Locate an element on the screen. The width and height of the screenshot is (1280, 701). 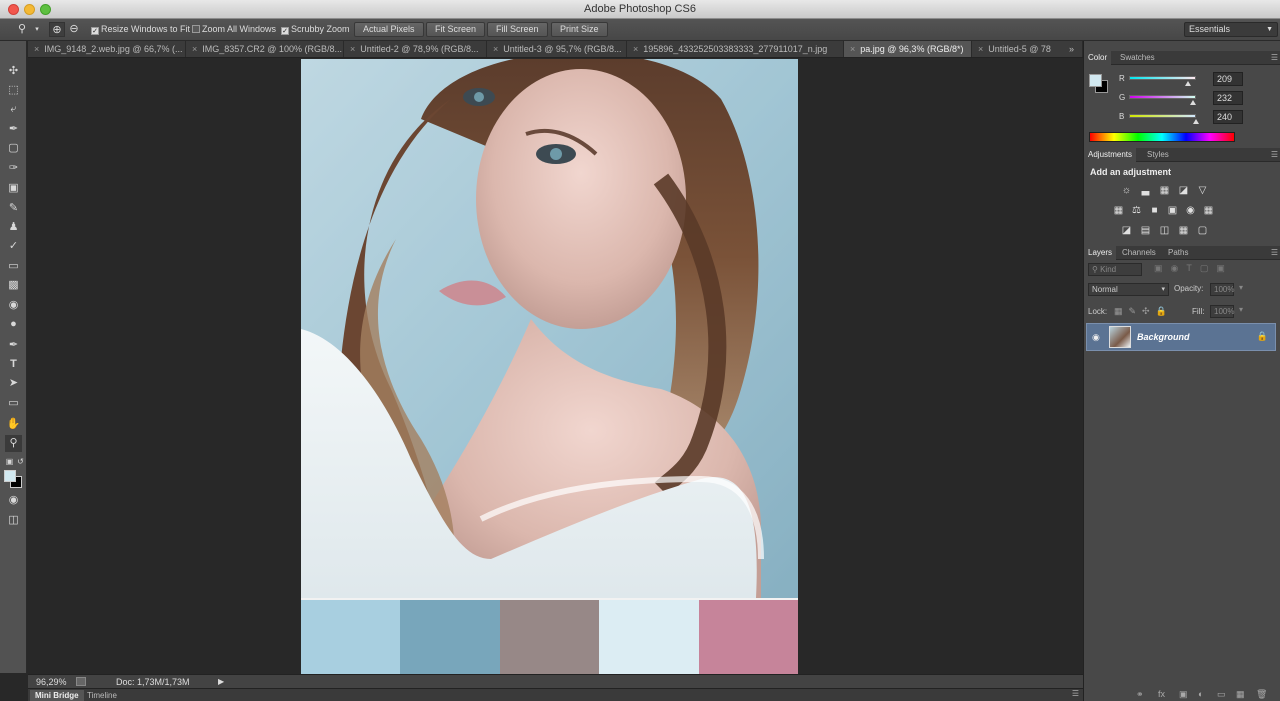
layer-style-icon: fx is located at coordinates (1161, 694).